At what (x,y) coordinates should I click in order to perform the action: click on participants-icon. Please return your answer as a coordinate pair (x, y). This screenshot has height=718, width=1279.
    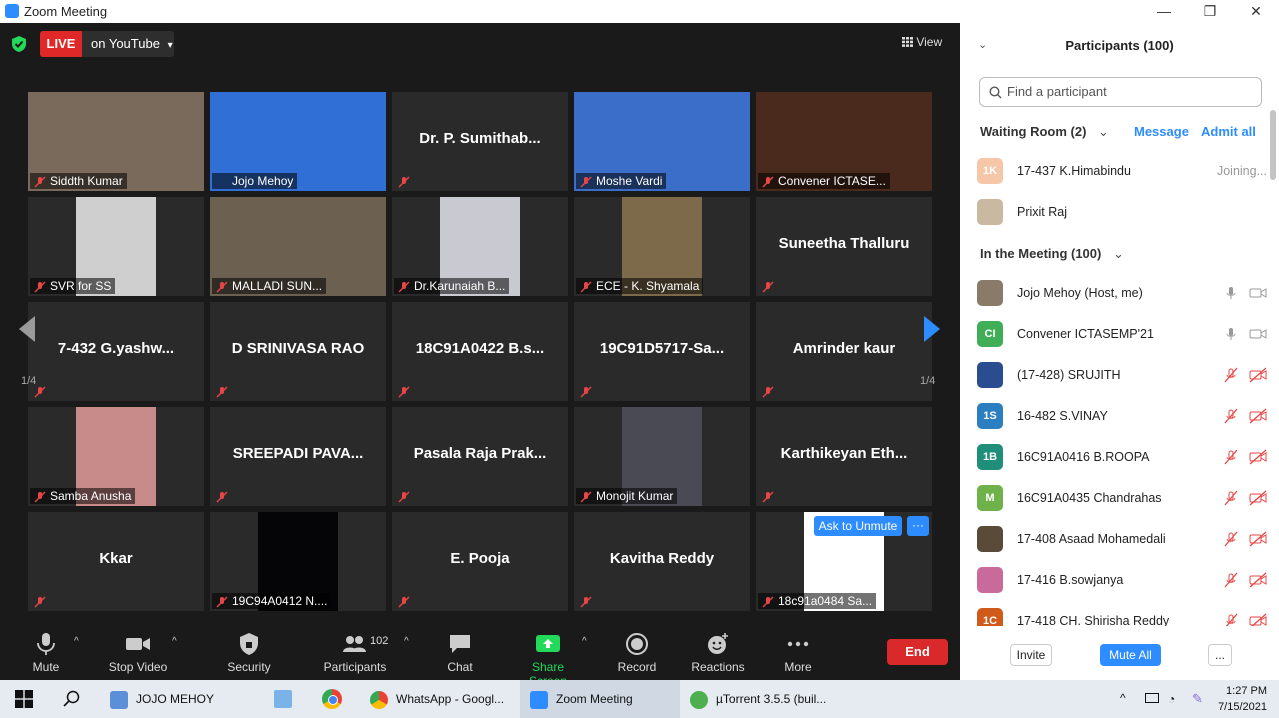
    Looking at the image, I should click on (354, 644).